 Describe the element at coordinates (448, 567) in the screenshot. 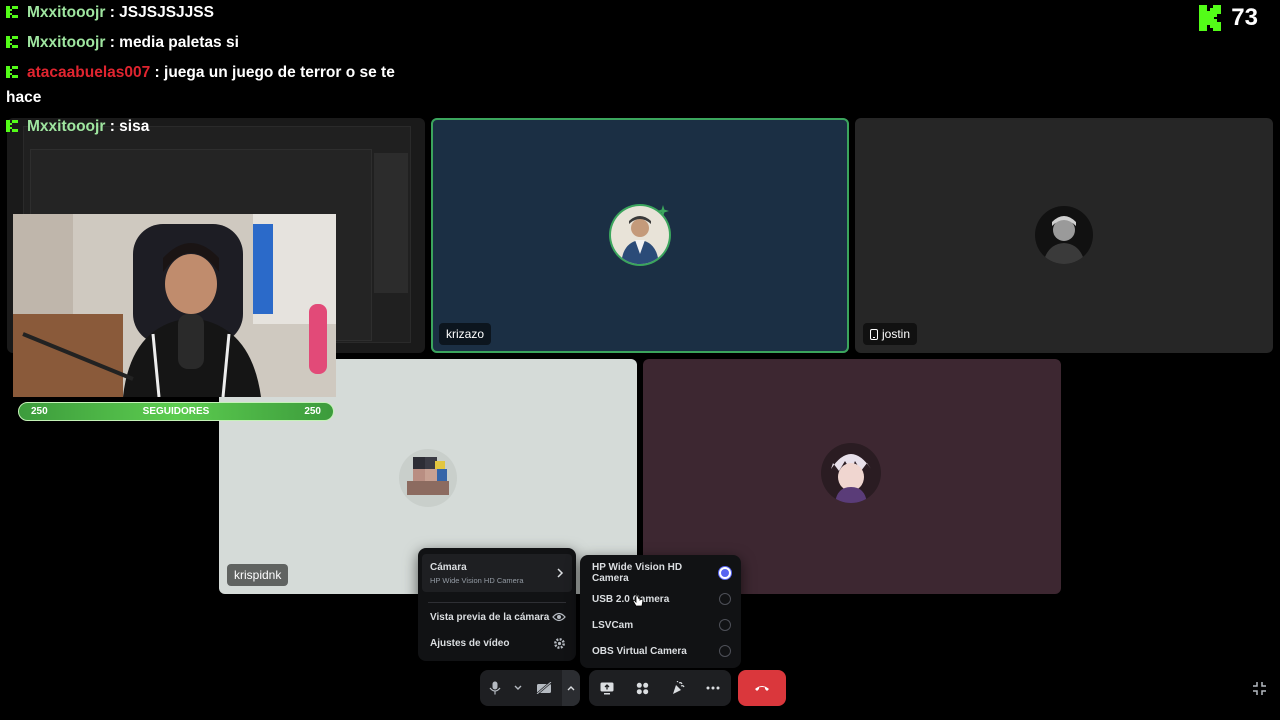

I see `camera-label: Cámara` at that location.